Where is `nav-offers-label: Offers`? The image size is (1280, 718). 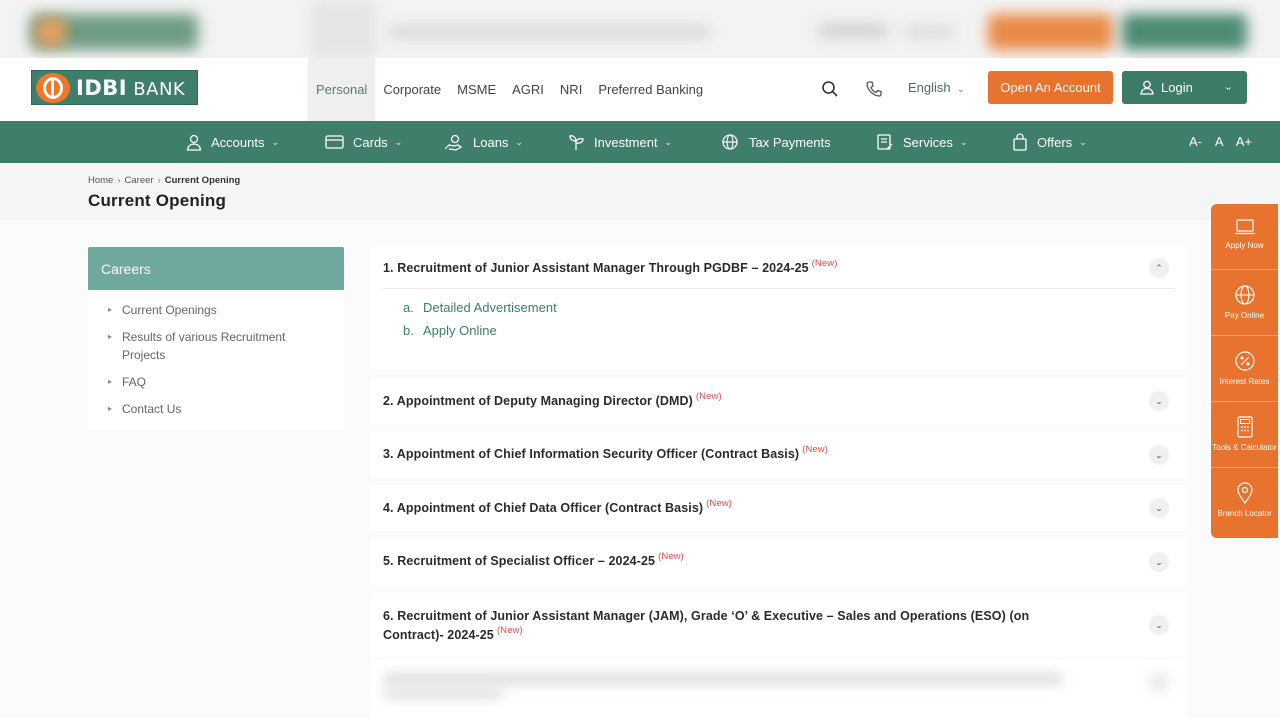 nav-offers-label: Offers is located at coordinates (1055, 142).